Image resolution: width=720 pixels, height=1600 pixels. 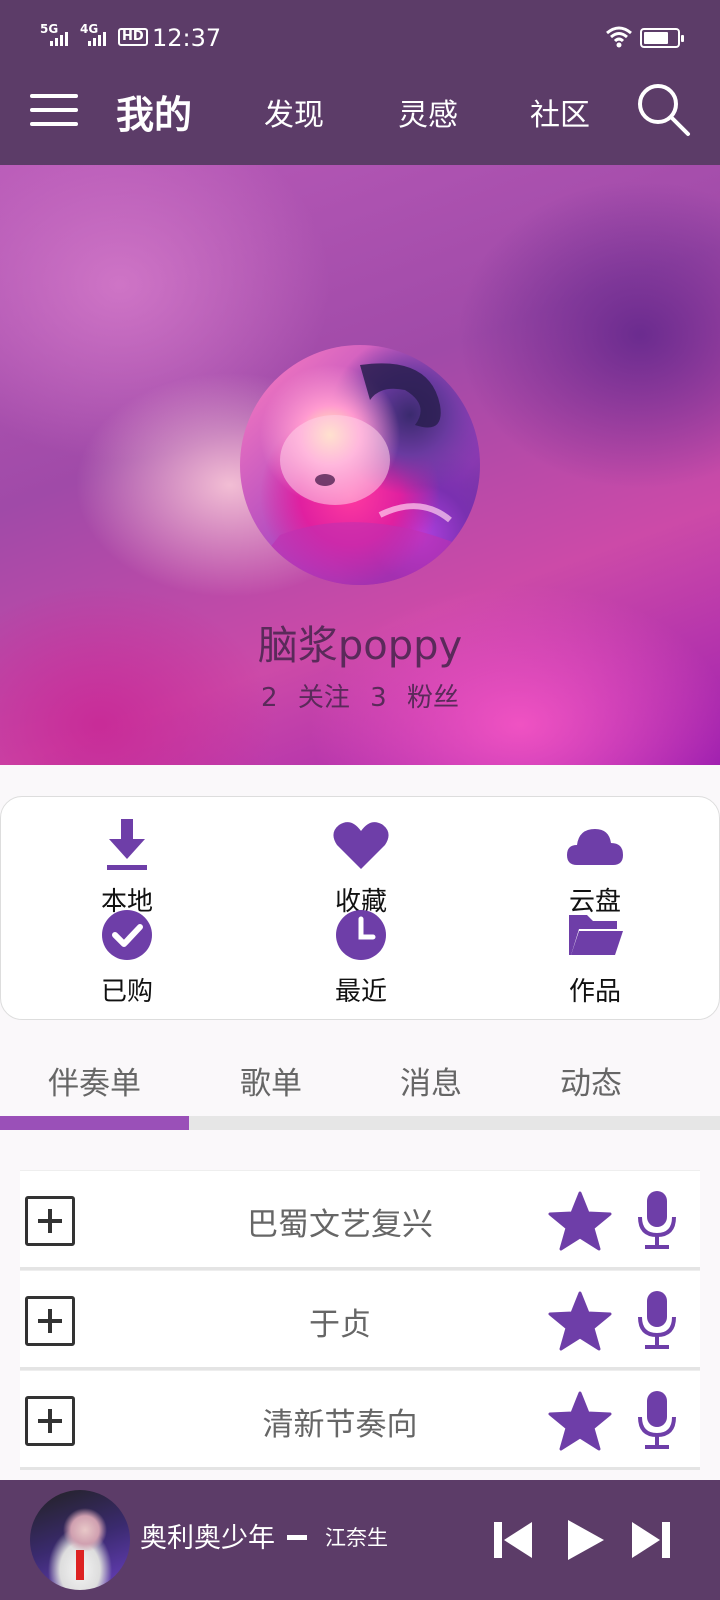 What do you see at coordinates (656, 38) in the screenshot?
I see `battery-level` at bounding box center [656, 38].